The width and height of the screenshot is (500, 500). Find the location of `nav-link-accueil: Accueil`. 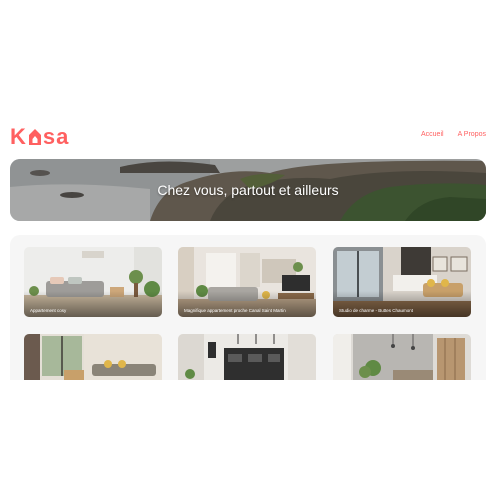

nav-link-accueil: Accueil is located at coordinates (432, 134).